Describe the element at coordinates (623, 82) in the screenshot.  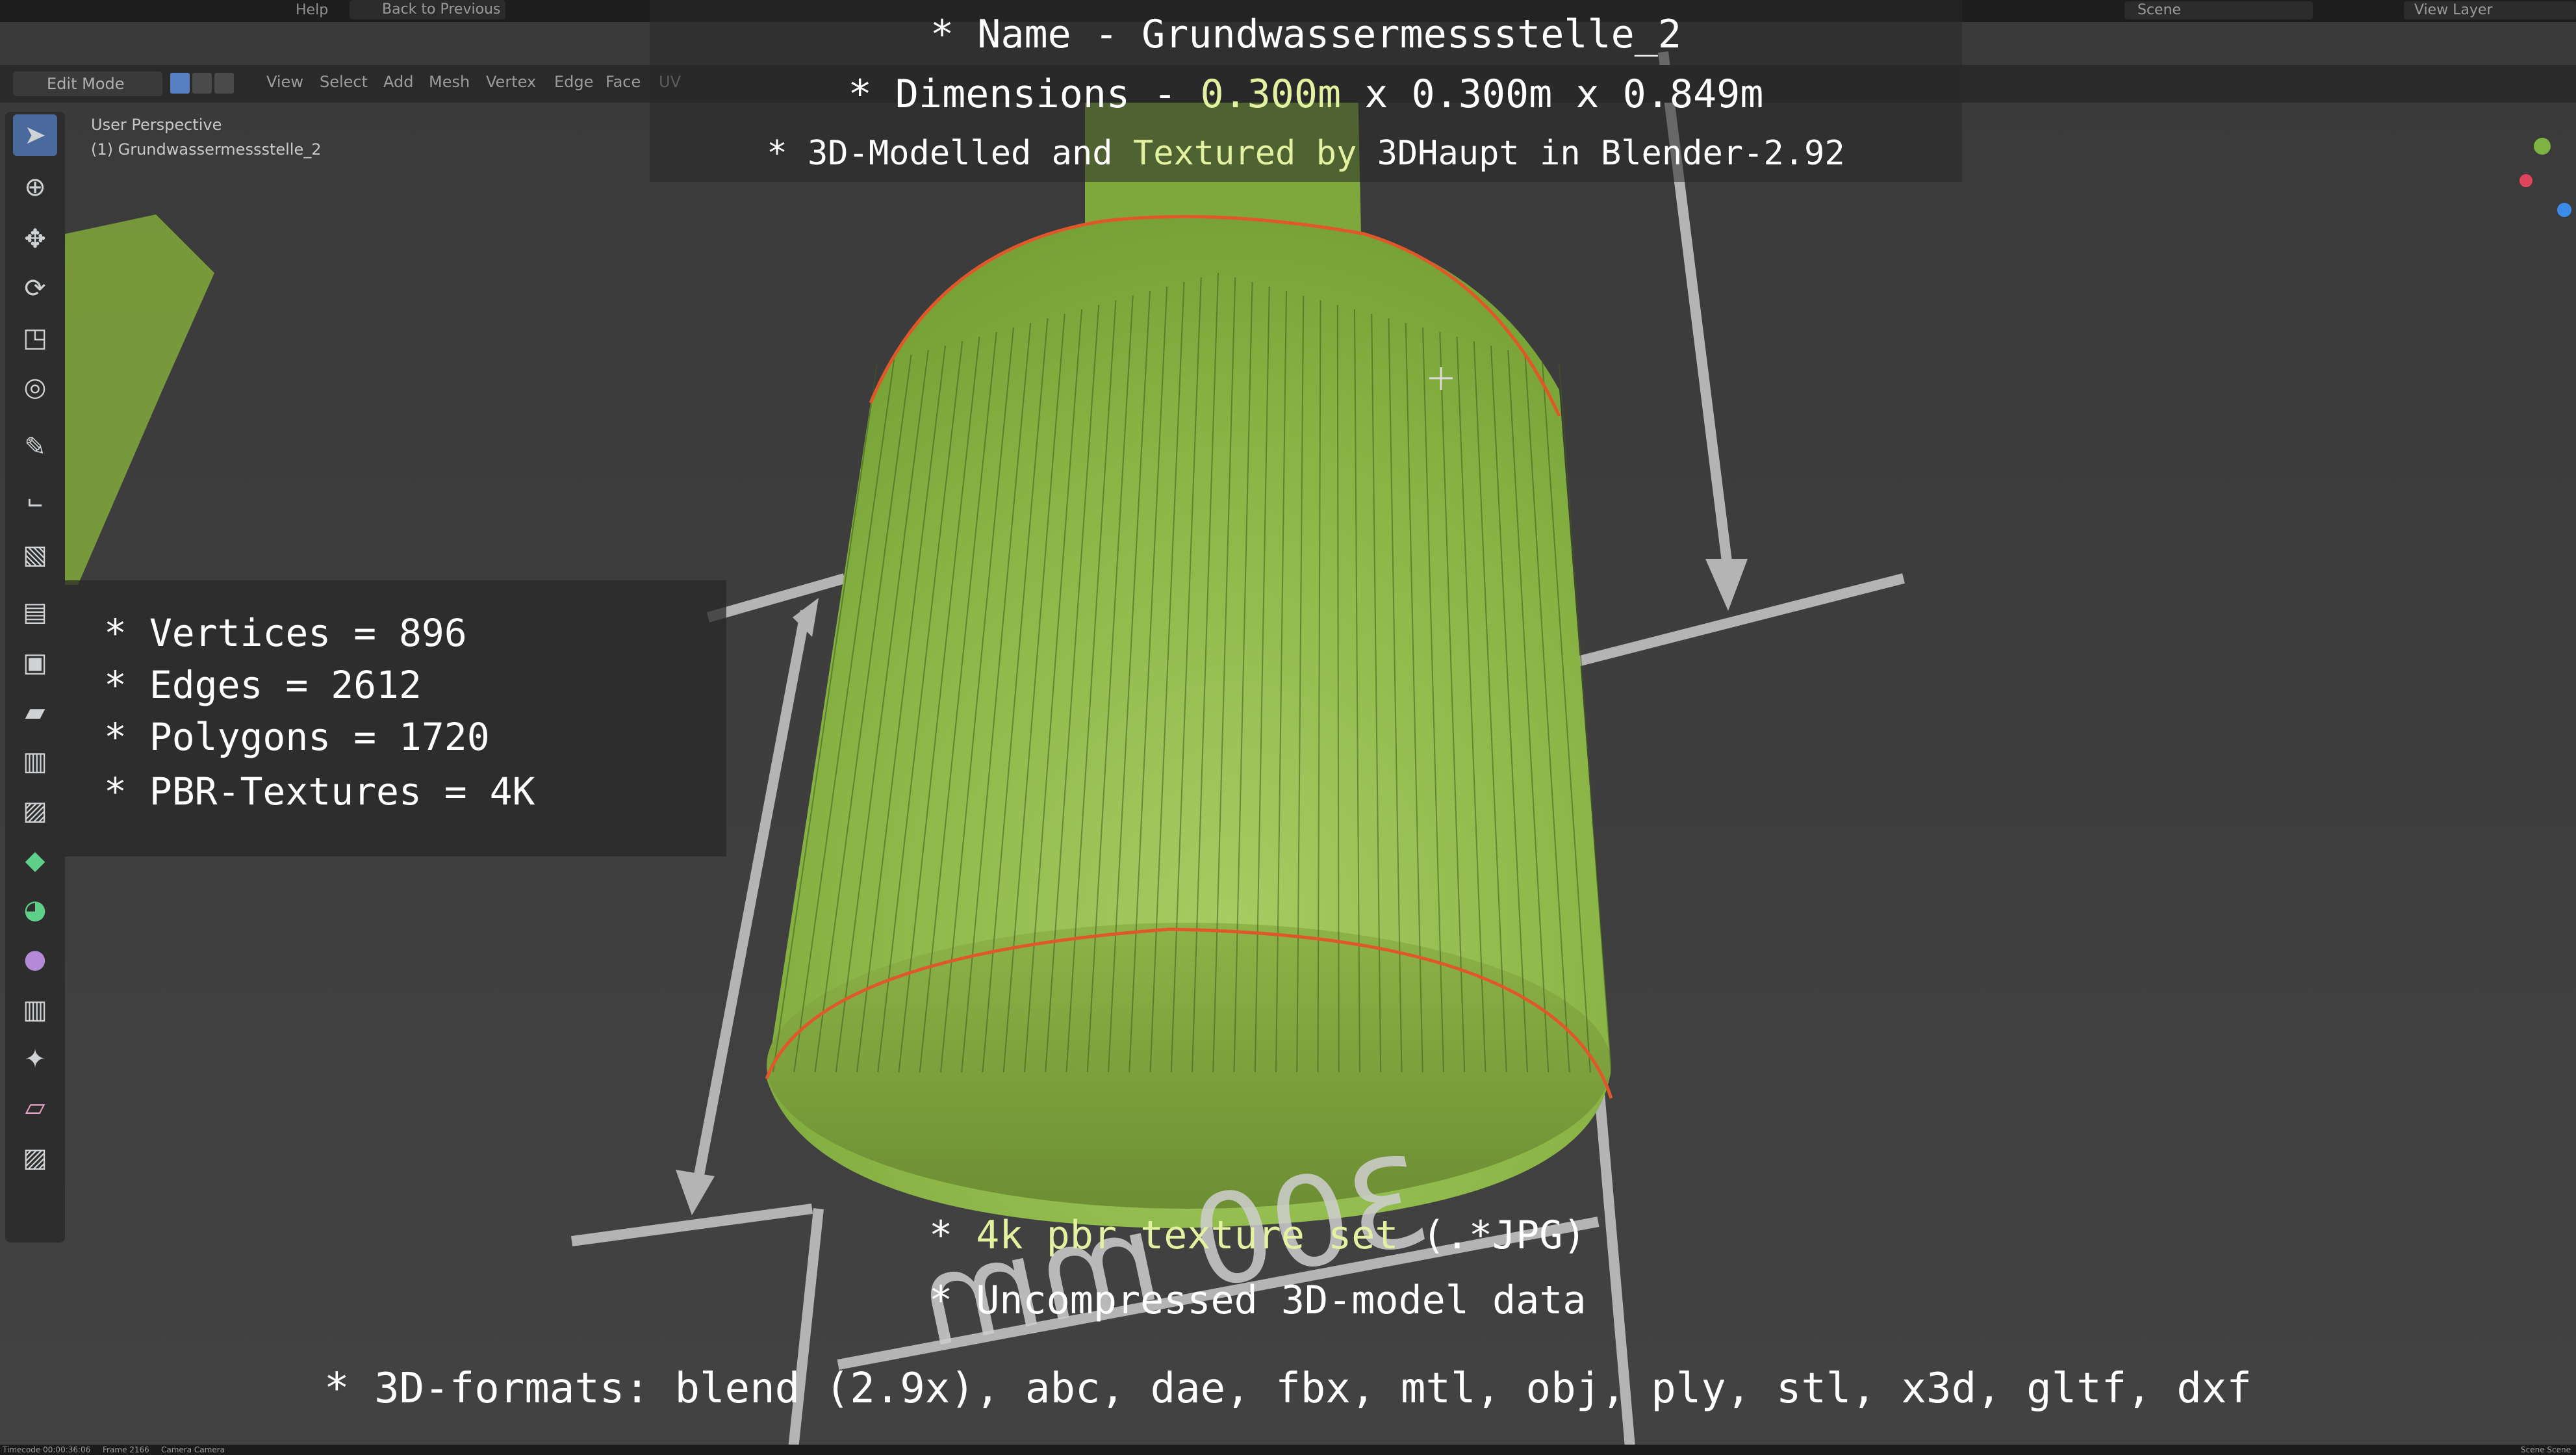
I see `menu-face: Face` at that location.